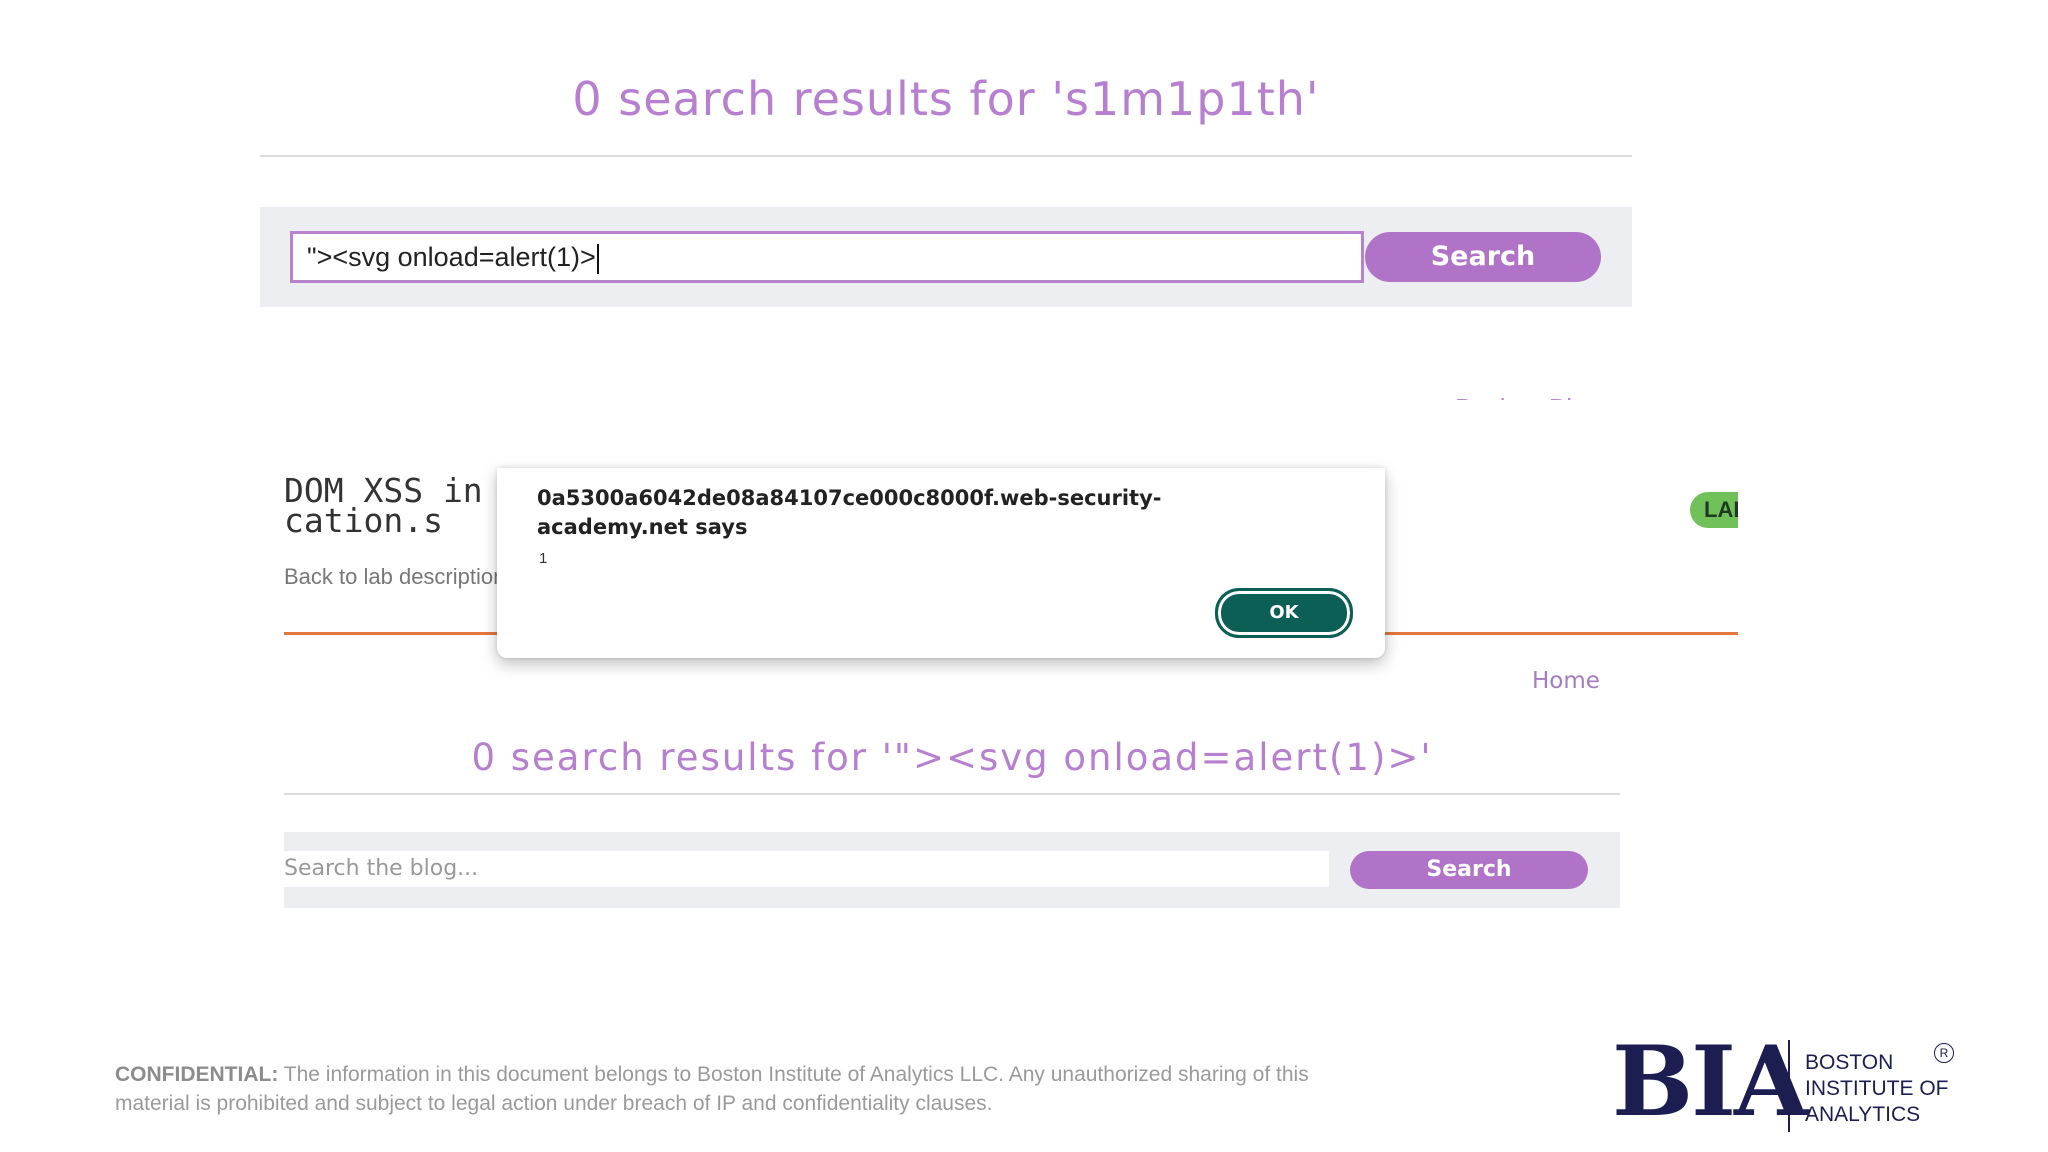  Describe the element at coordinates (451, 257) in the screenshot. I see `top-search-input-value: "><svg onload=alert(1)>` at that location.